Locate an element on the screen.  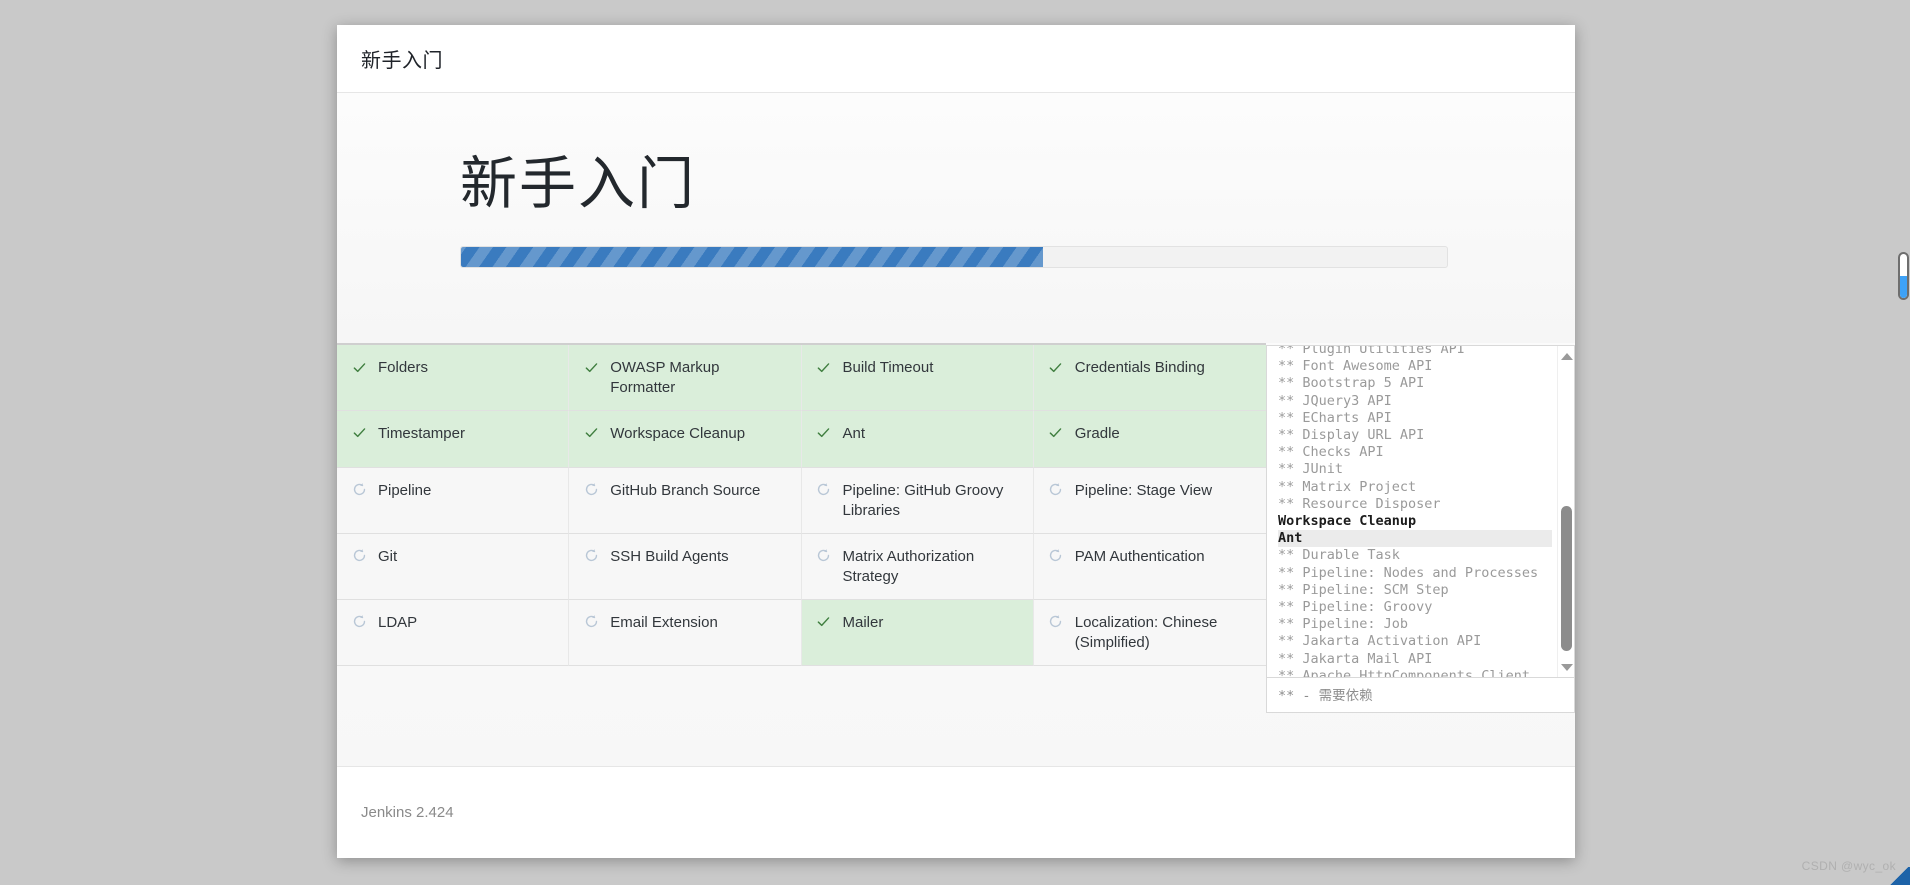
install-log-line: ** Apache HttpComponents Client 4.x API is located at coordinates (1404, 672).